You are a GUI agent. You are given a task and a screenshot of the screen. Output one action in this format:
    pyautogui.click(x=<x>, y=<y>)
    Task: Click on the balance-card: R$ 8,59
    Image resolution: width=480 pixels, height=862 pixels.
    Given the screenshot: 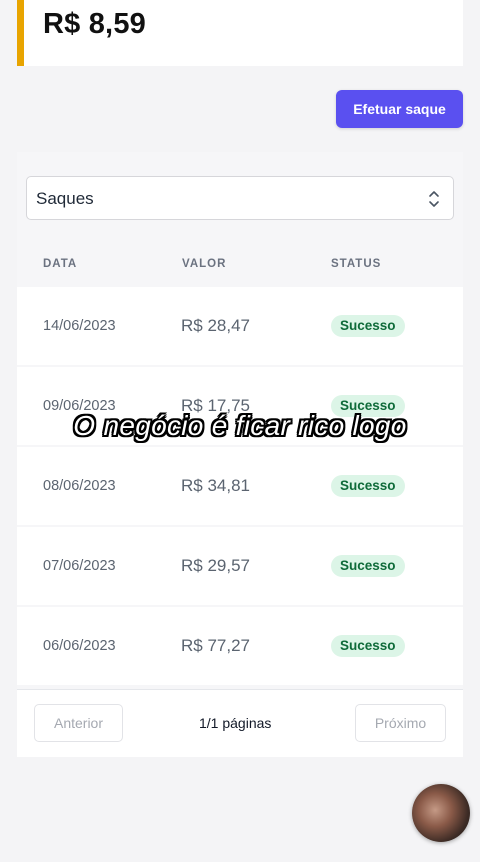 What is the action you would take?
    pyautogui.click(x=240, y=33)
    